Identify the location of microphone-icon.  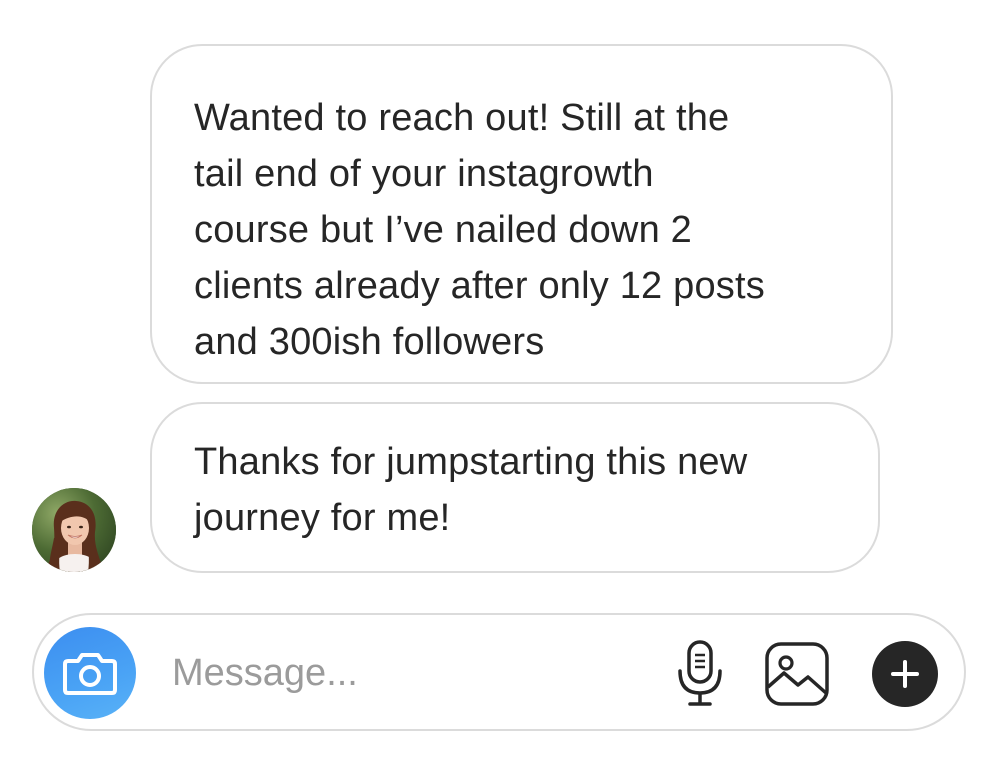
(700, 673).